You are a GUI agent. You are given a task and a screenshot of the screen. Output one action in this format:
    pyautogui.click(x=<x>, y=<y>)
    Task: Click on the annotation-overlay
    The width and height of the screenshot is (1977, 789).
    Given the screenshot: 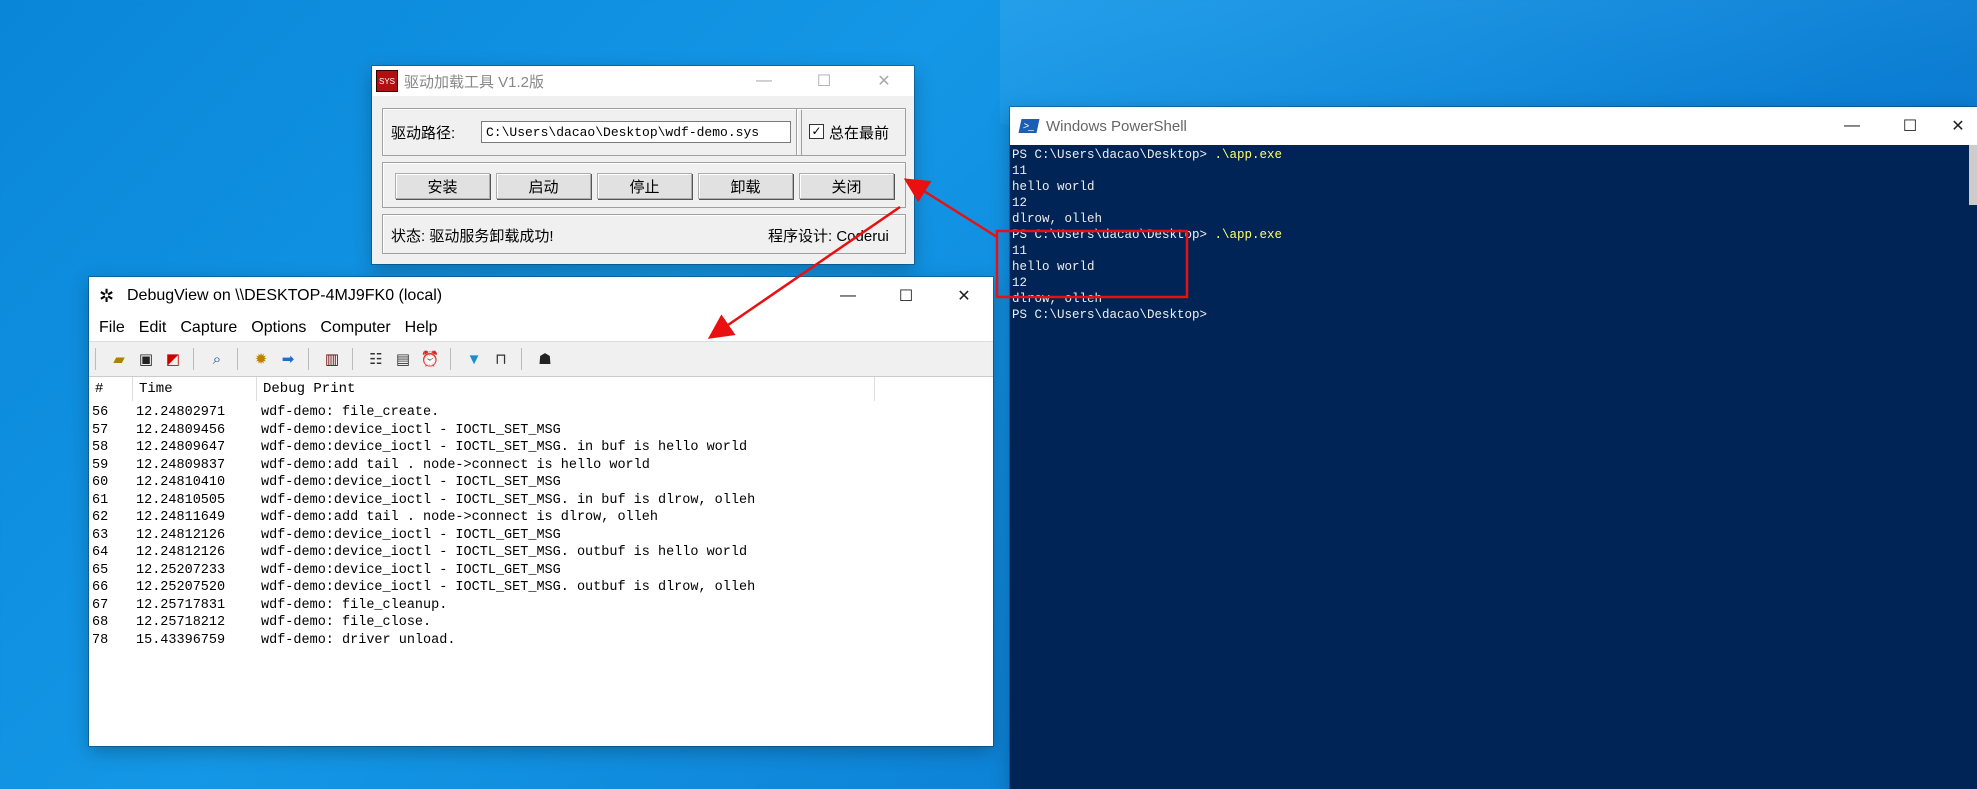 What is the action you would take?
    pyautogui.click(x=948, y=258)
    